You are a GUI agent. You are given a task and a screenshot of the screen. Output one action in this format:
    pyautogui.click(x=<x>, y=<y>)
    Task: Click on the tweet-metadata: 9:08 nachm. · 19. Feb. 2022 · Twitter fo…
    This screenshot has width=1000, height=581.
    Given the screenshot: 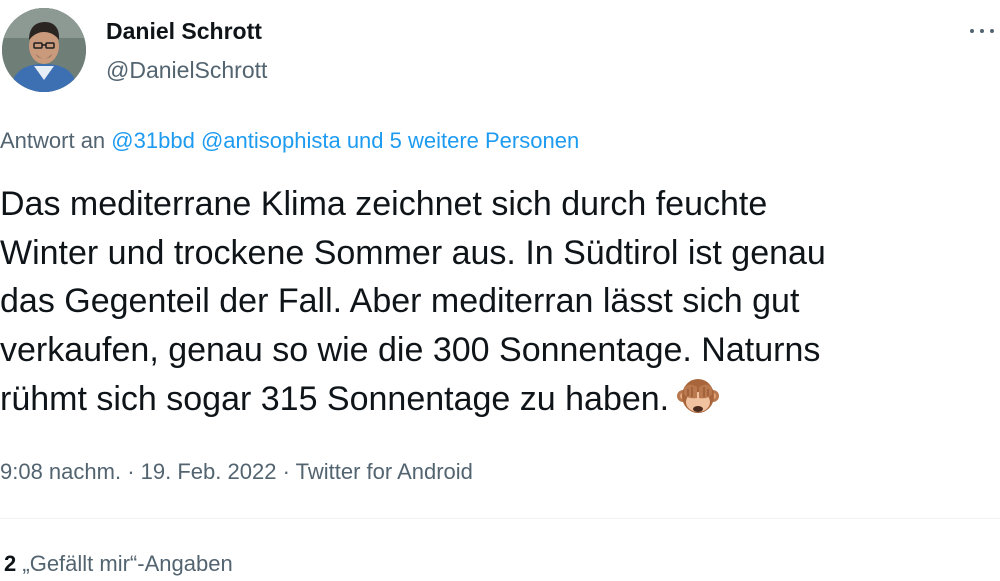 What is the action you would take?
    pyautogui.click(x=236, y=472)
    